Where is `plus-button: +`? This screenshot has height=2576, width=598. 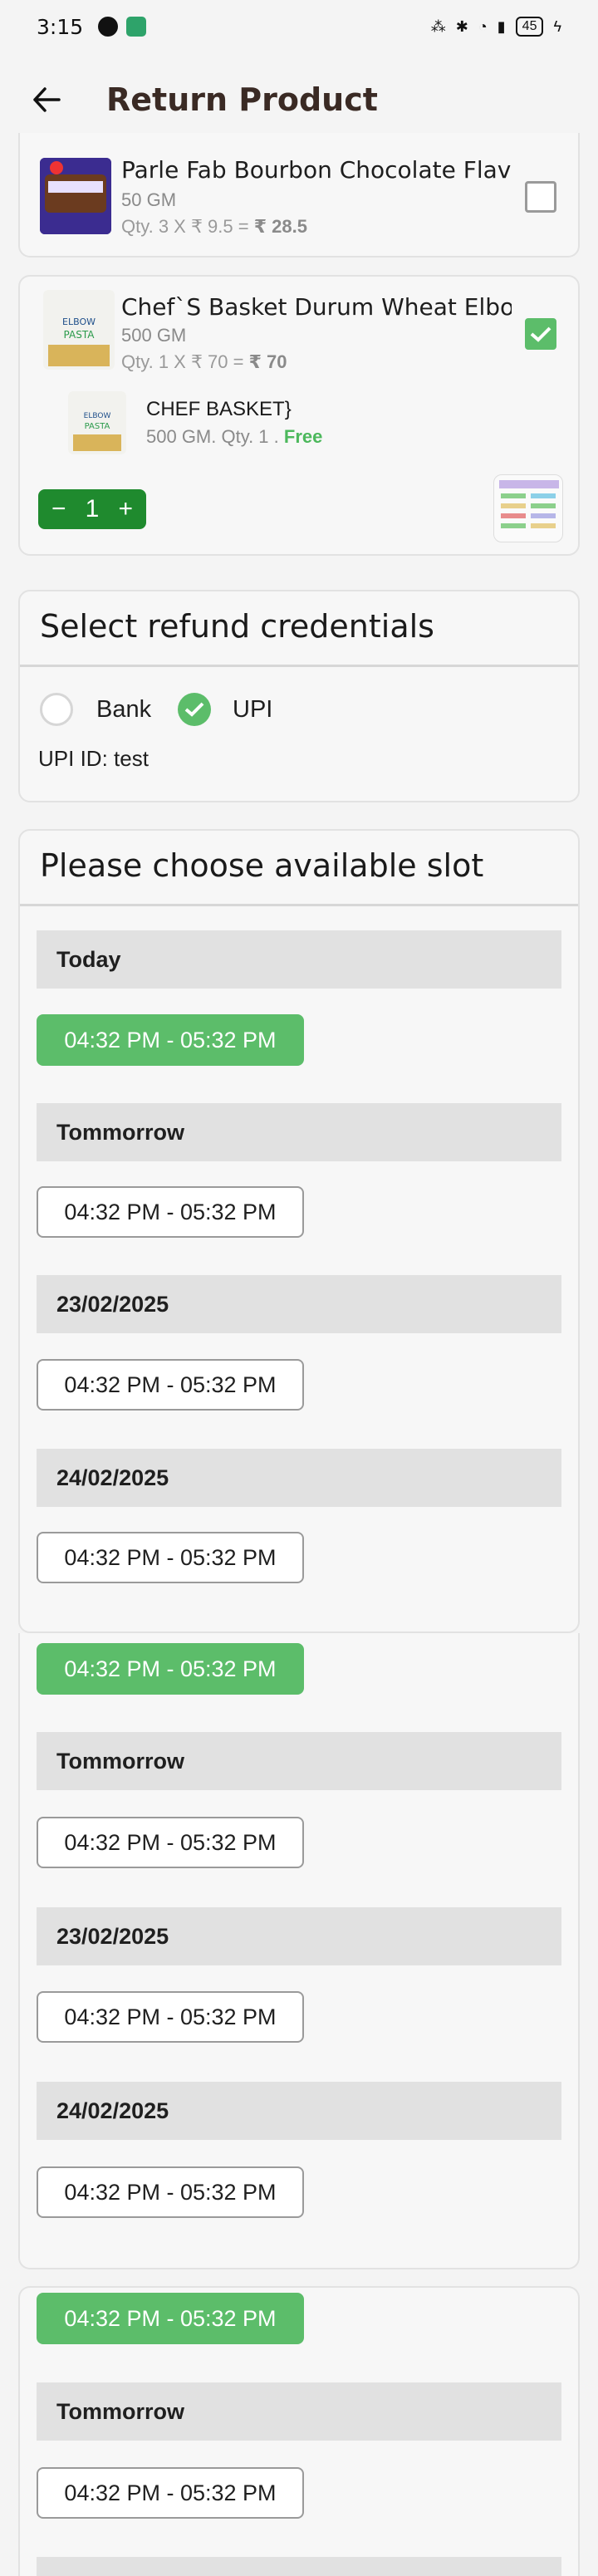
plus-button: + is located at coordinates (126, 509).